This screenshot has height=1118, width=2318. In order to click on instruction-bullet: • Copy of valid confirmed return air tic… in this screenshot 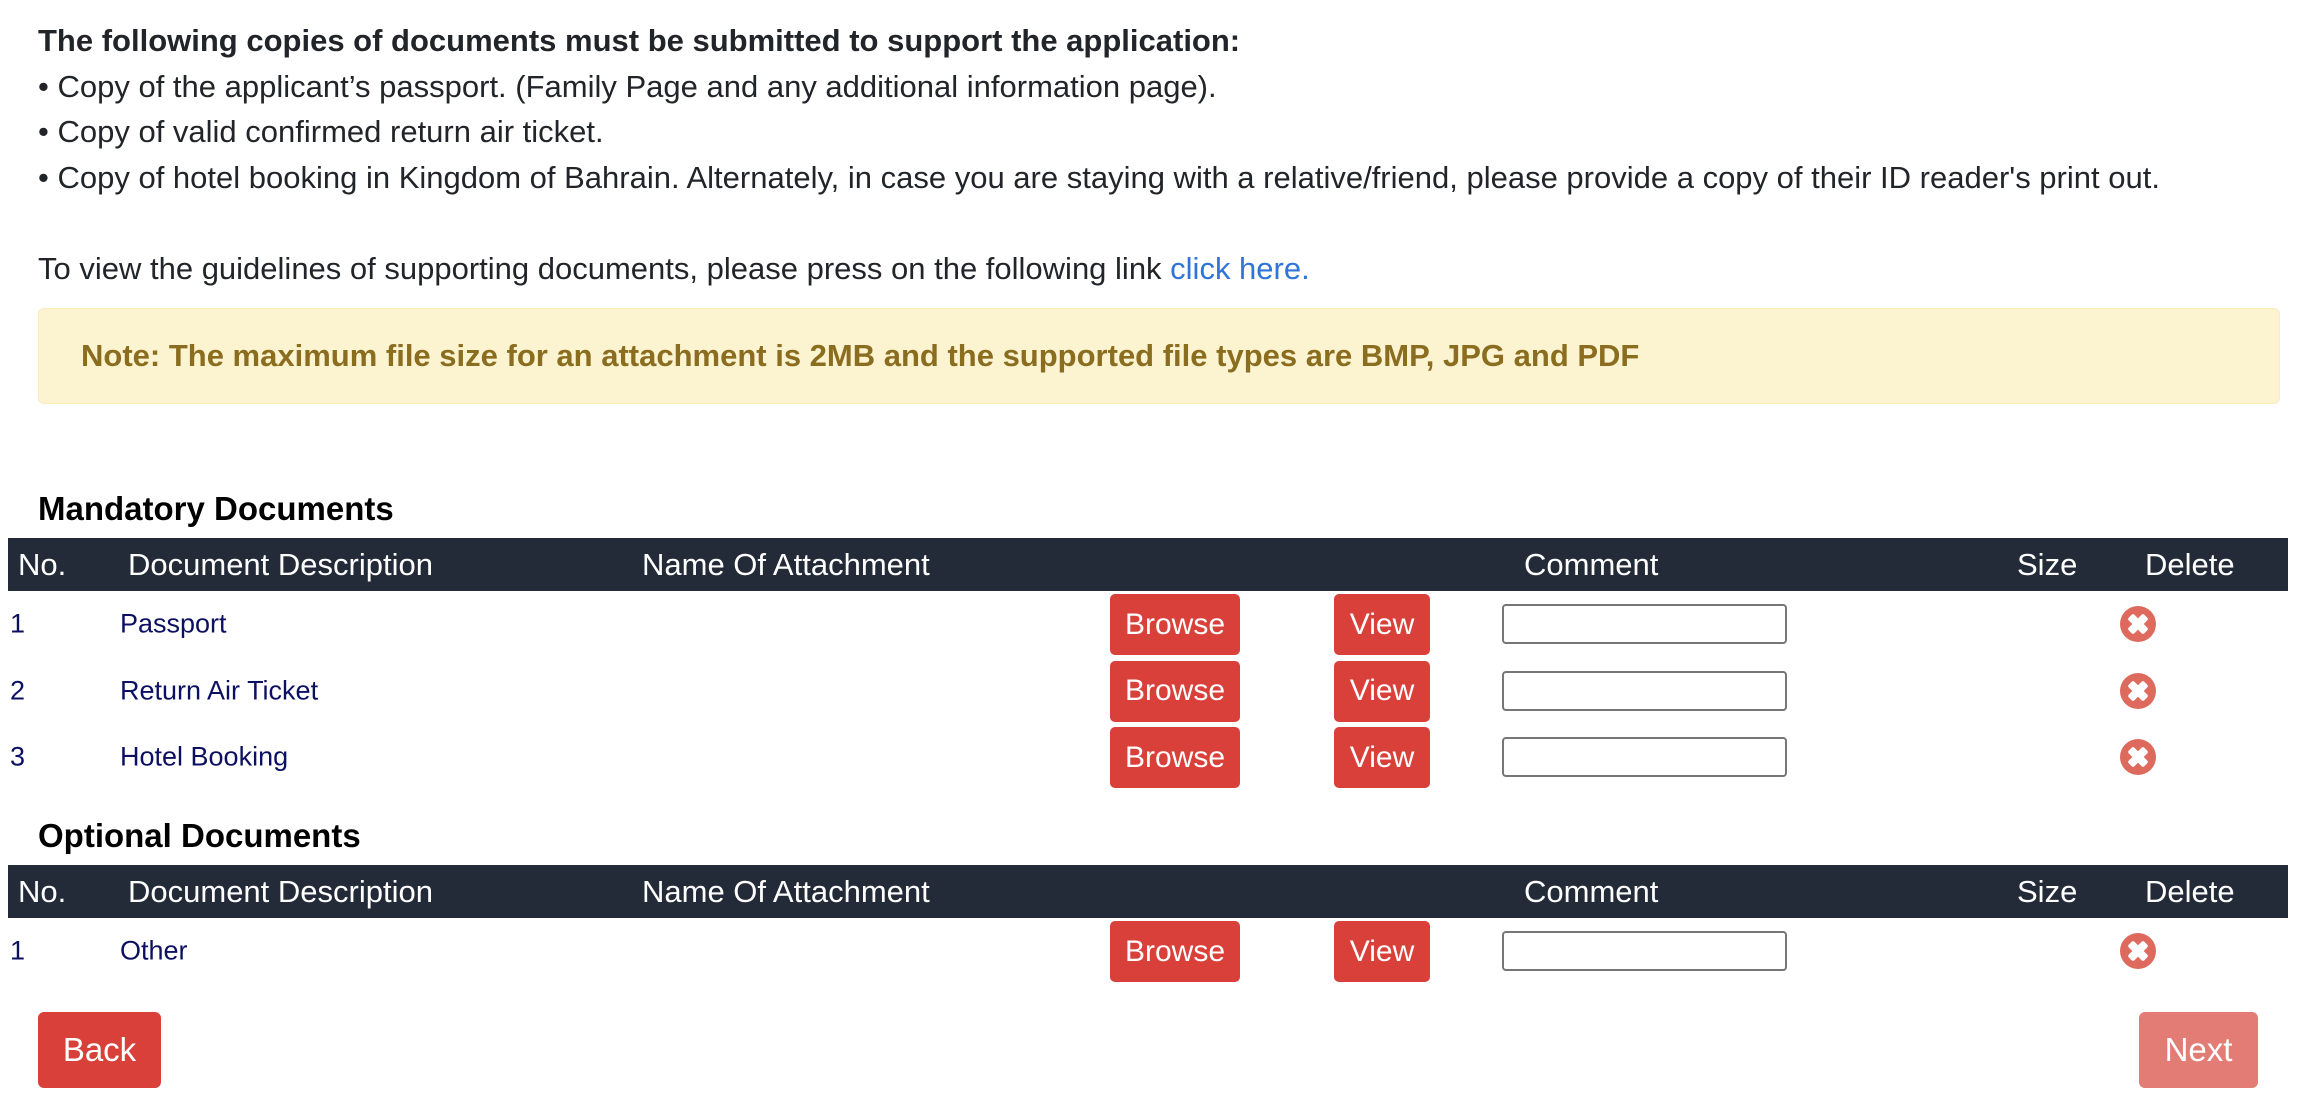, I will do `click(321, 131)`.